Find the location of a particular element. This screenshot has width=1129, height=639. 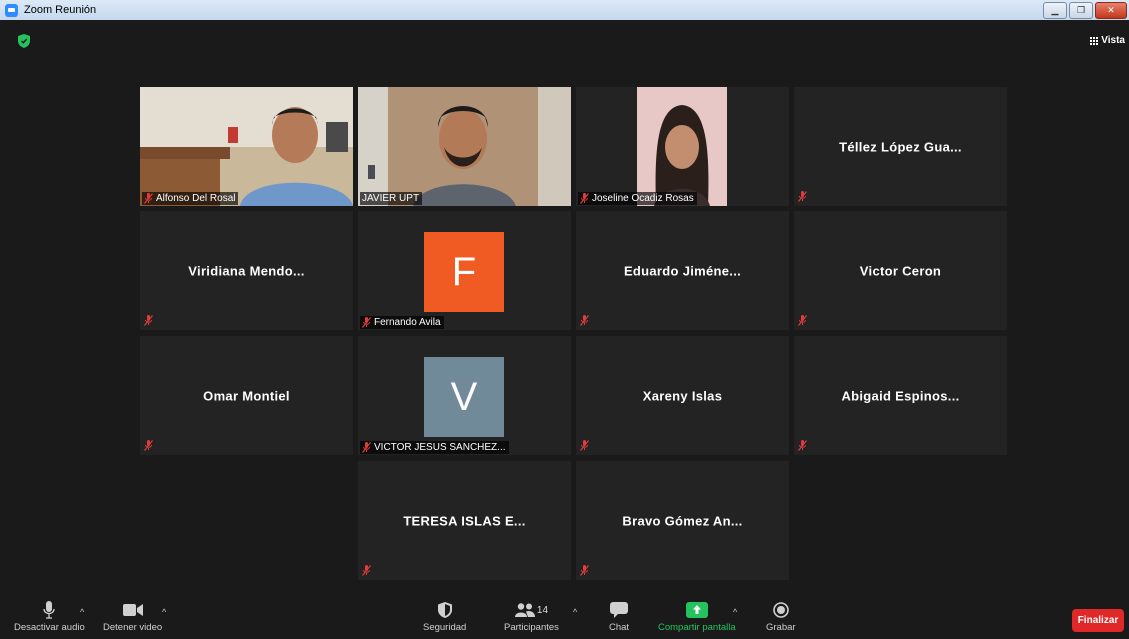

minimize-button: ▁ is located at coordinates (1055, 10).